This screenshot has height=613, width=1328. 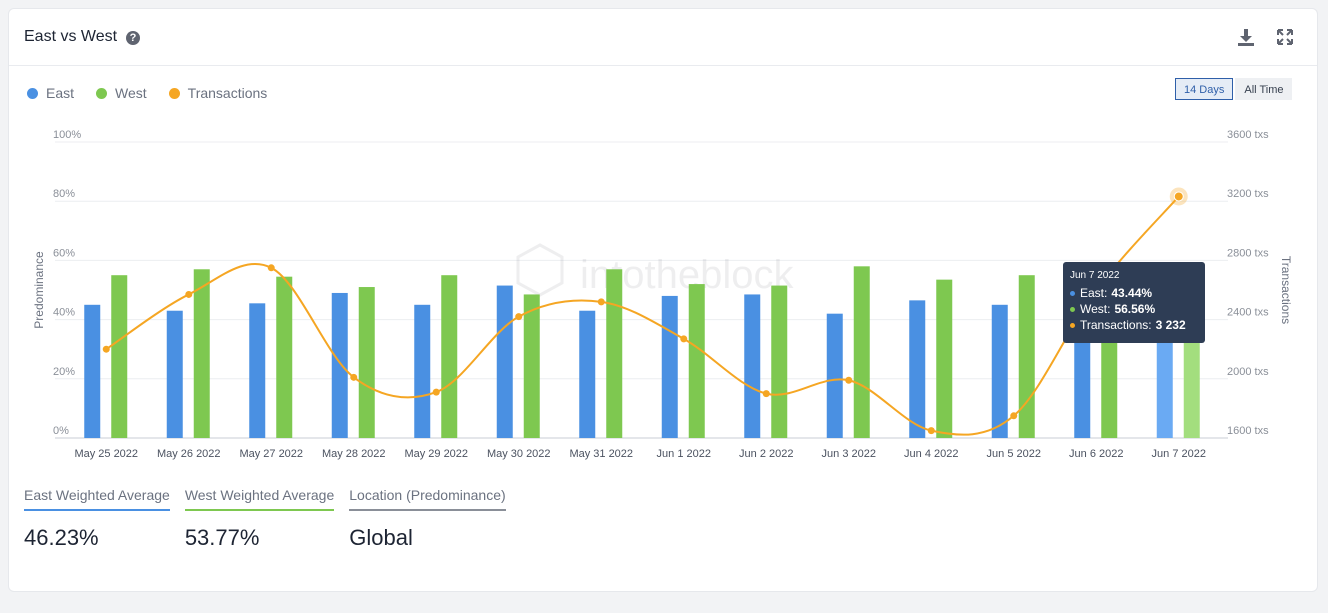 What do you see at coordinates (1170, 325) in the screenshot?
I see `tooltip-tx-value: 3 232` at bounding box center [1170, 325].